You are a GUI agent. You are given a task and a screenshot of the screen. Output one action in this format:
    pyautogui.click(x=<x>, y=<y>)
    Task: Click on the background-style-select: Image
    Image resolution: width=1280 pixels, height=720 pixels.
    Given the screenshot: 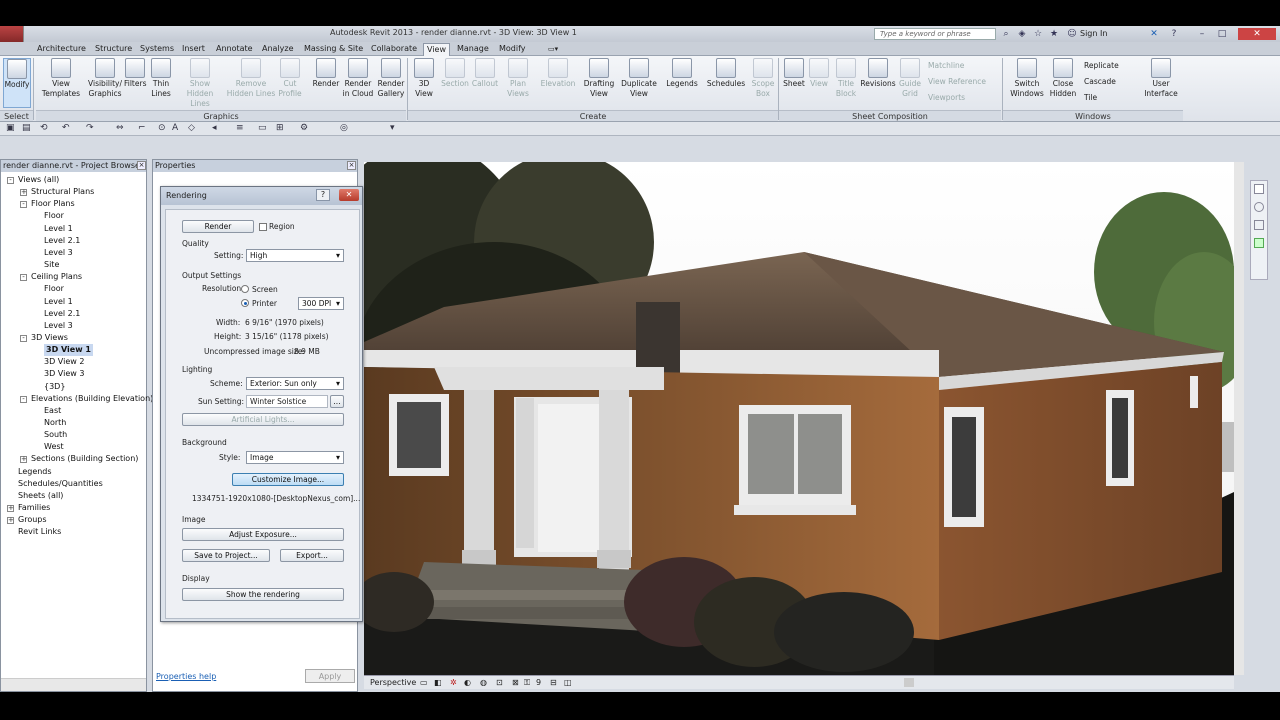 What is the action you would take?
    pyautogui.click(x=295, y=457)
    